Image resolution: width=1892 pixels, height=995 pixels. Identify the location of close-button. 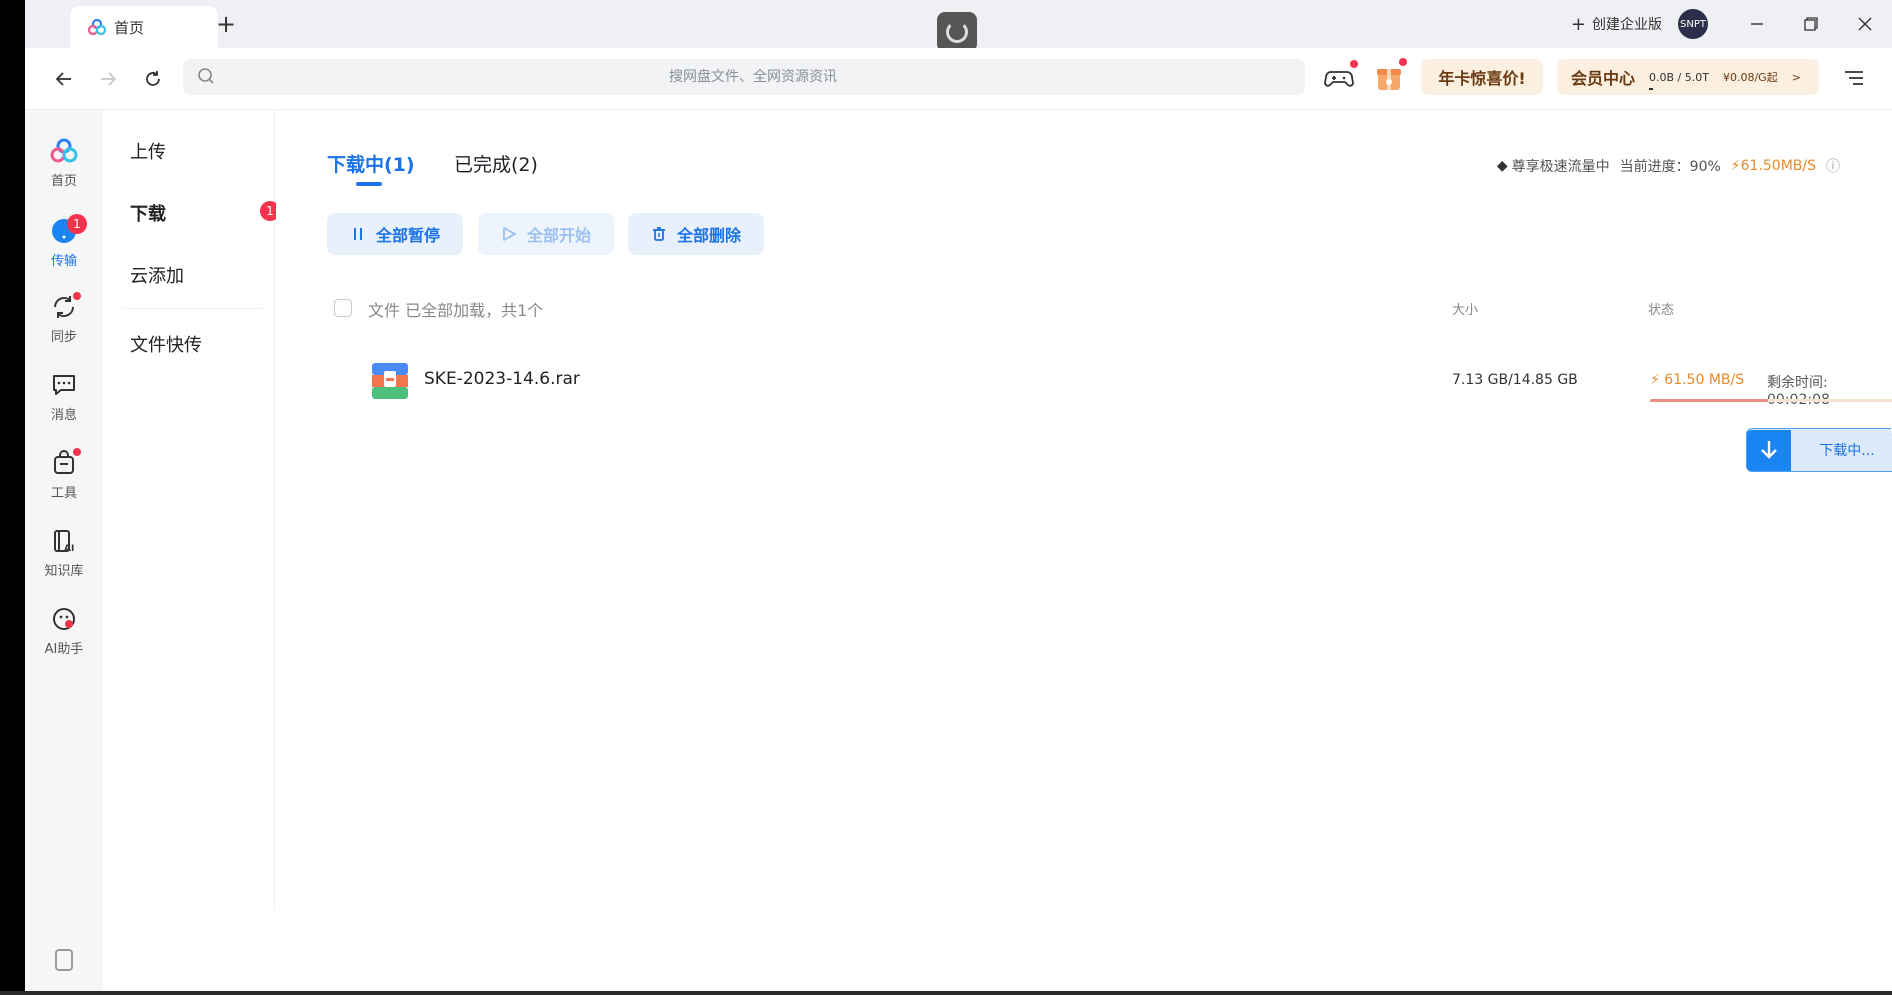
(1865, 24).